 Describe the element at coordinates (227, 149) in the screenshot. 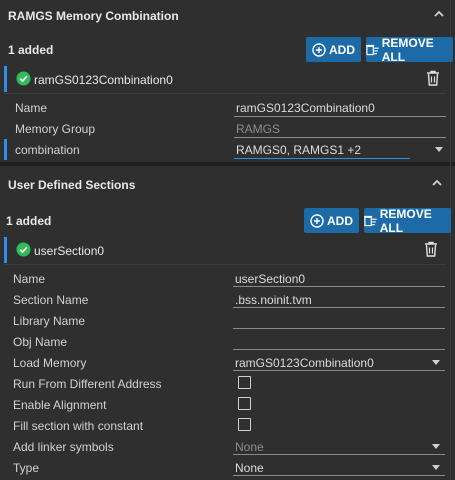

I see `ramgs-combination-row: combination RAMGS0, RAMGS1 +2` at that location.